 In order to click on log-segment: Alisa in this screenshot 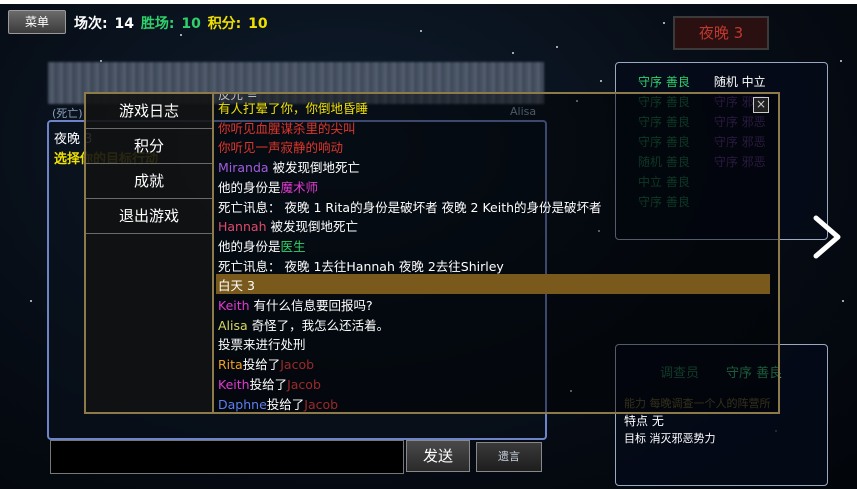, I will do `click(233, 325)`.